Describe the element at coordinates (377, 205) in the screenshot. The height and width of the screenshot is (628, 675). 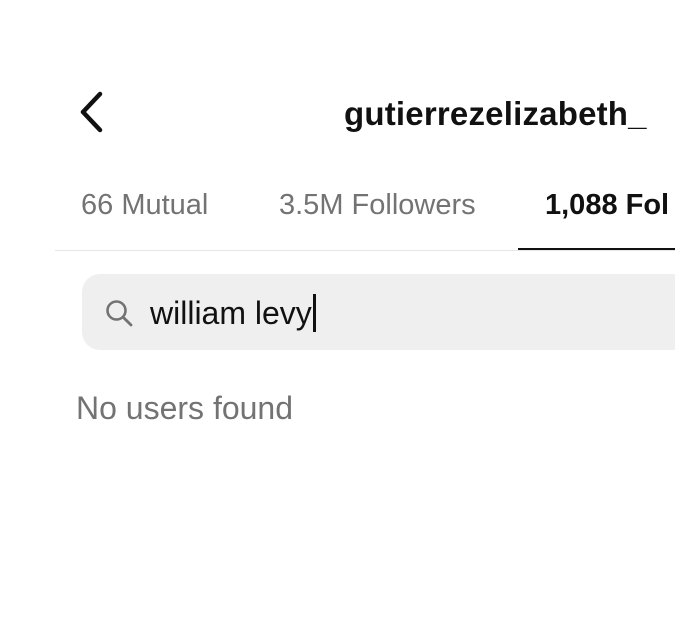
I see `tab-followers: 3.5M Followers` at that location.